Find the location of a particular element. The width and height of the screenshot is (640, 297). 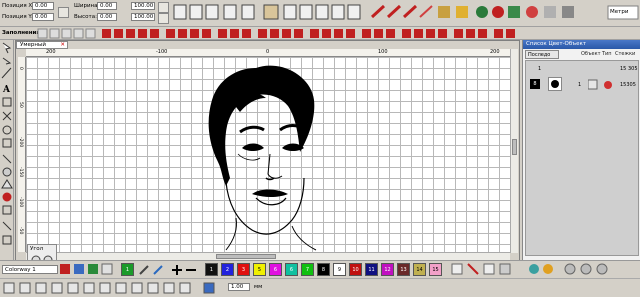

horizontal-scrollbar is located at coordinates (268, 256).